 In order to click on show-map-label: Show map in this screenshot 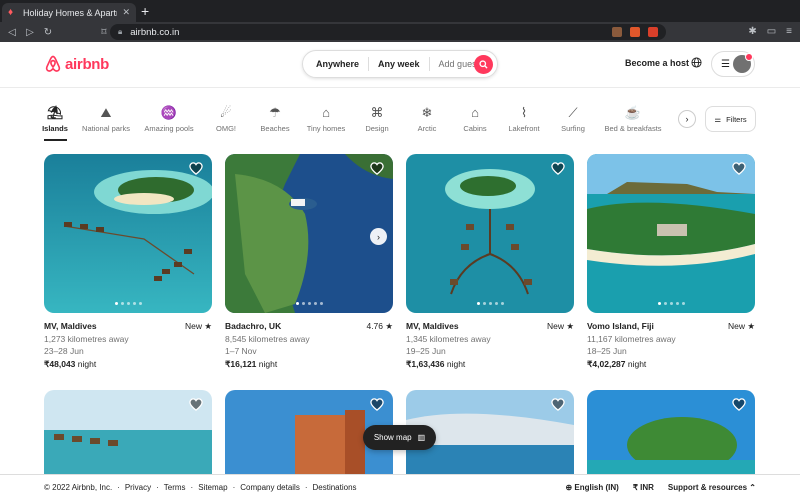, I will do `click(392, 437)`.